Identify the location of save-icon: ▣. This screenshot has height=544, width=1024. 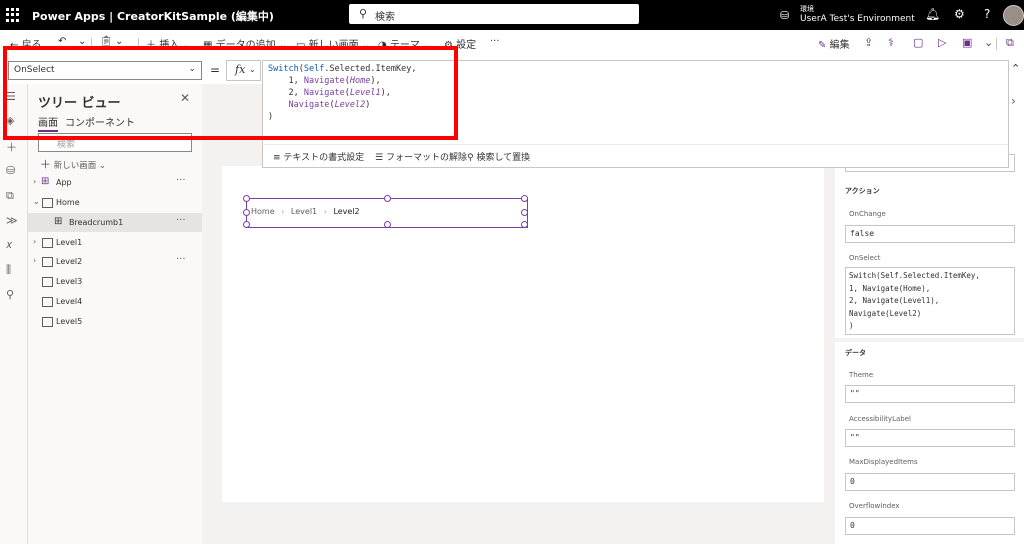
(967, 42).